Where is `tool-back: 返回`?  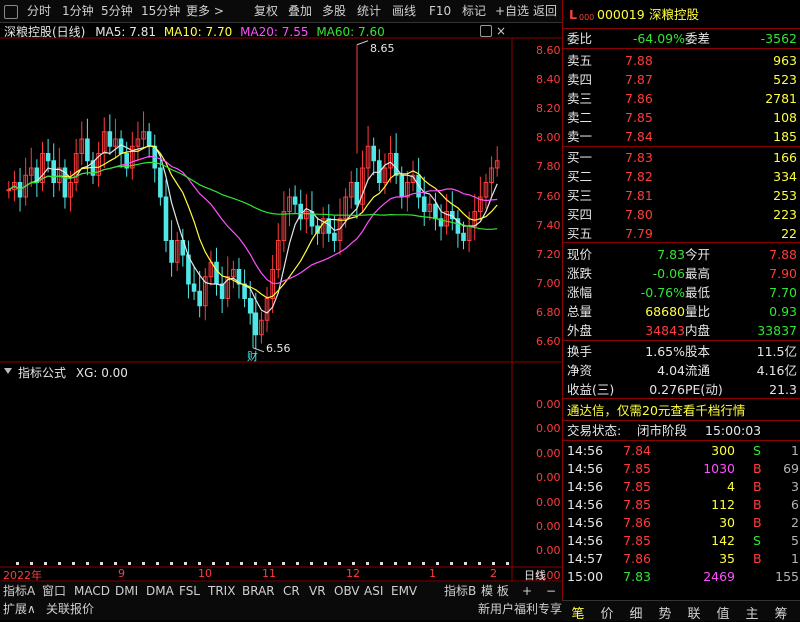
tool-back: 返回 is located at coordinates (545, 11).